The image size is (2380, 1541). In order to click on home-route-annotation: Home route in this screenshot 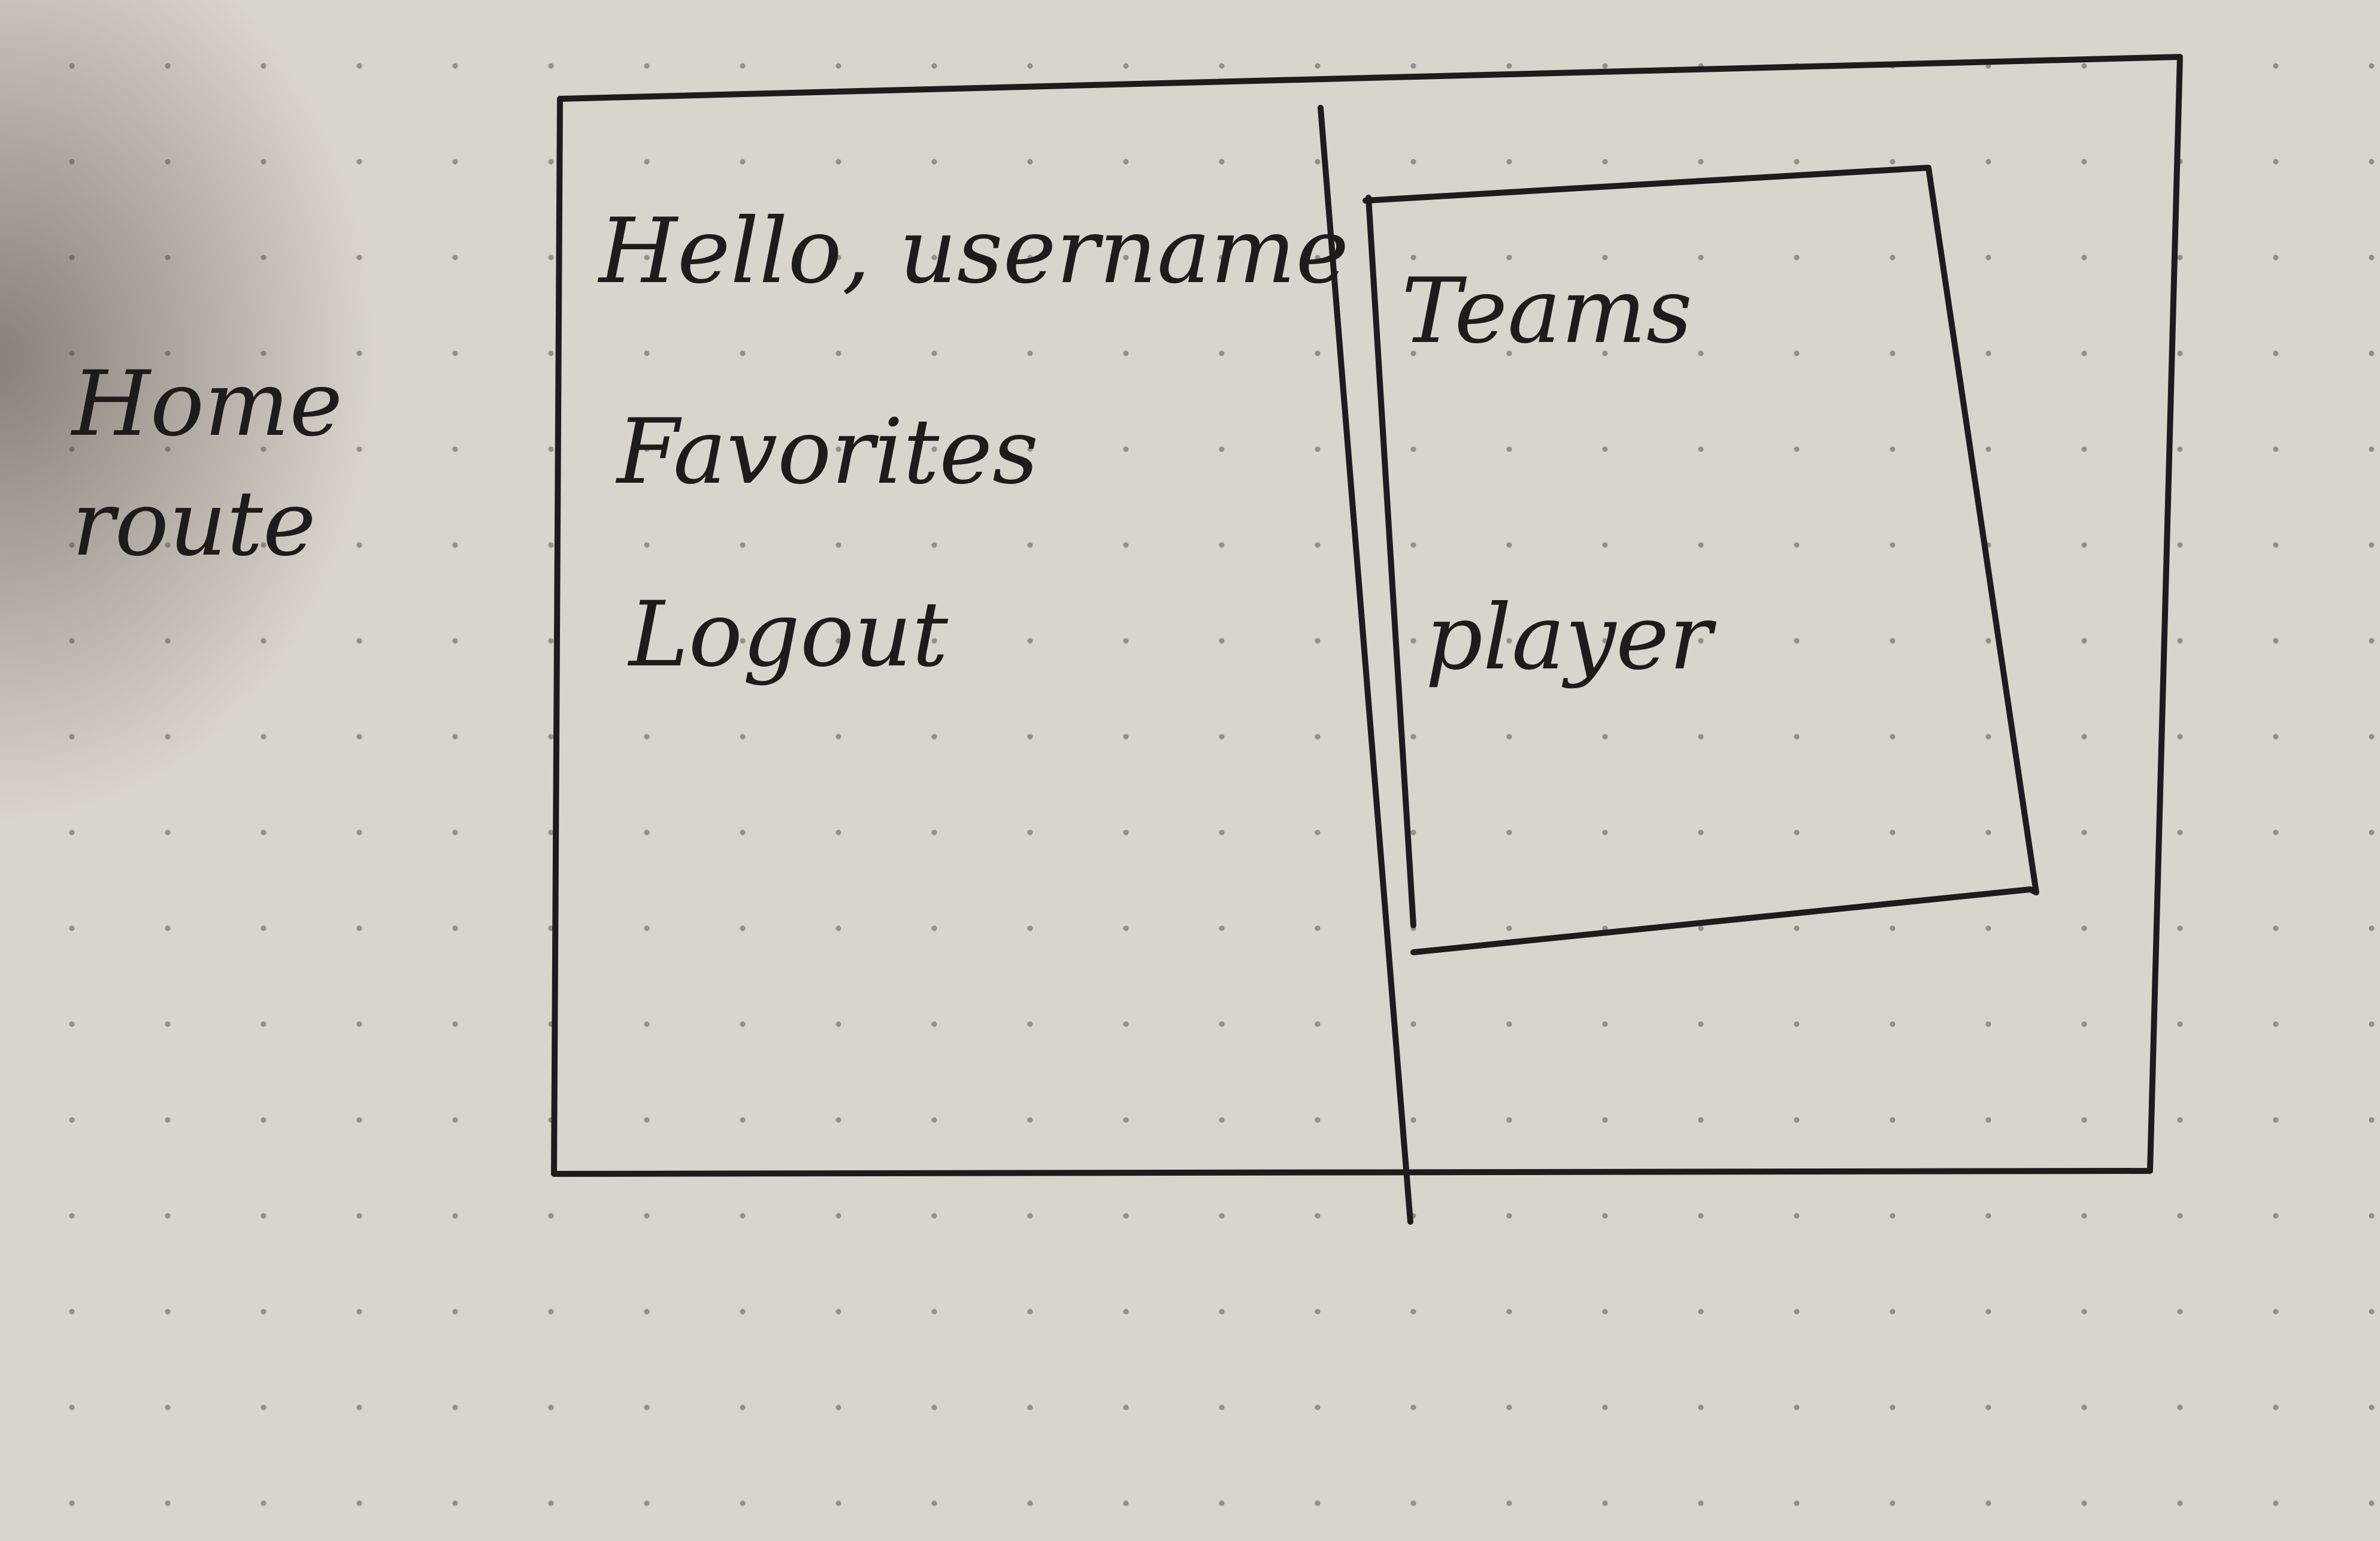, I will do `click(209, 479)`.